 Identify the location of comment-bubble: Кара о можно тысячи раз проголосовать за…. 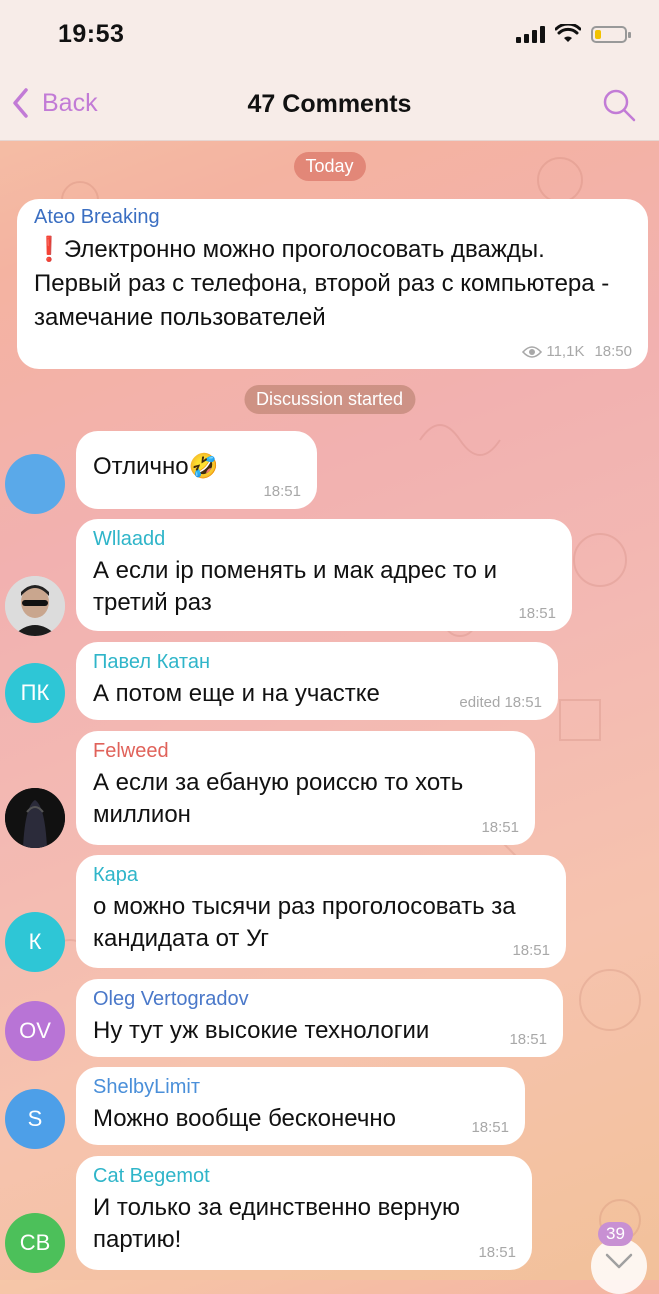
(321, 911).